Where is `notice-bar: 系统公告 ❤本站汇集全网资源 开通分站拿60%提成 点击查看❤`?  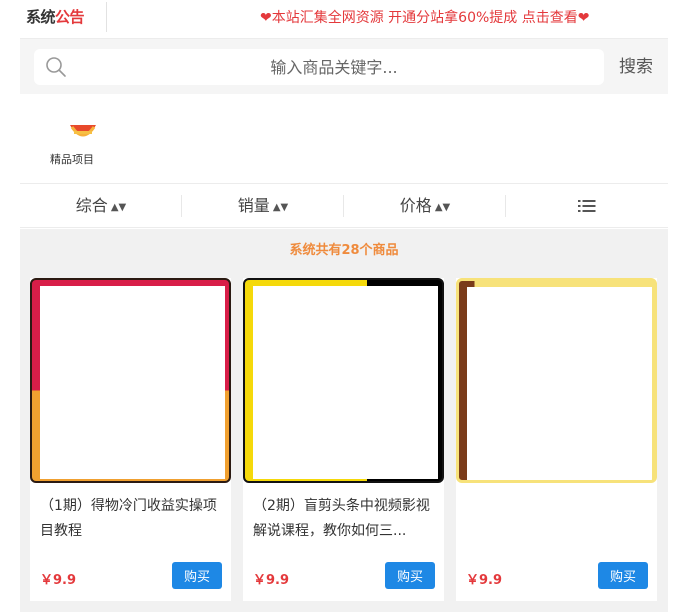
notice-bar: 系统公告 ❤本站汇集全网资源 开通分站拿60%提成 点击查看❤ is located at coordinates (344, 18).